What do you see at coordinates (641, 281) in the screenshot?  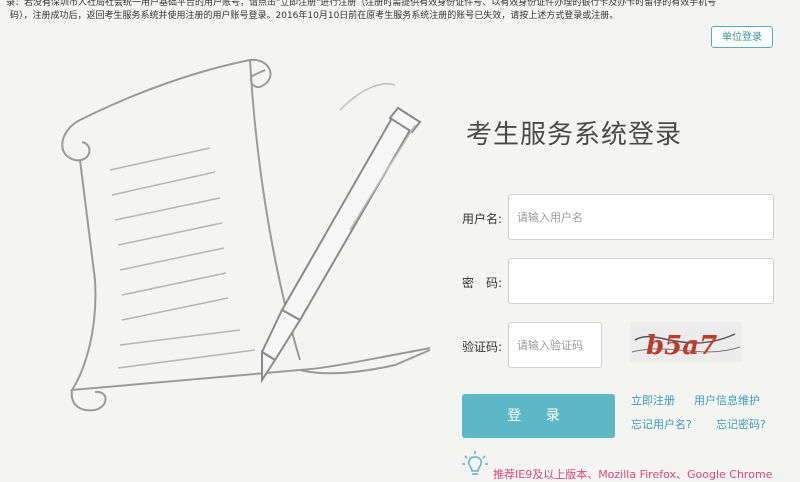 I see `password-input` at bounding box center [641, 281].